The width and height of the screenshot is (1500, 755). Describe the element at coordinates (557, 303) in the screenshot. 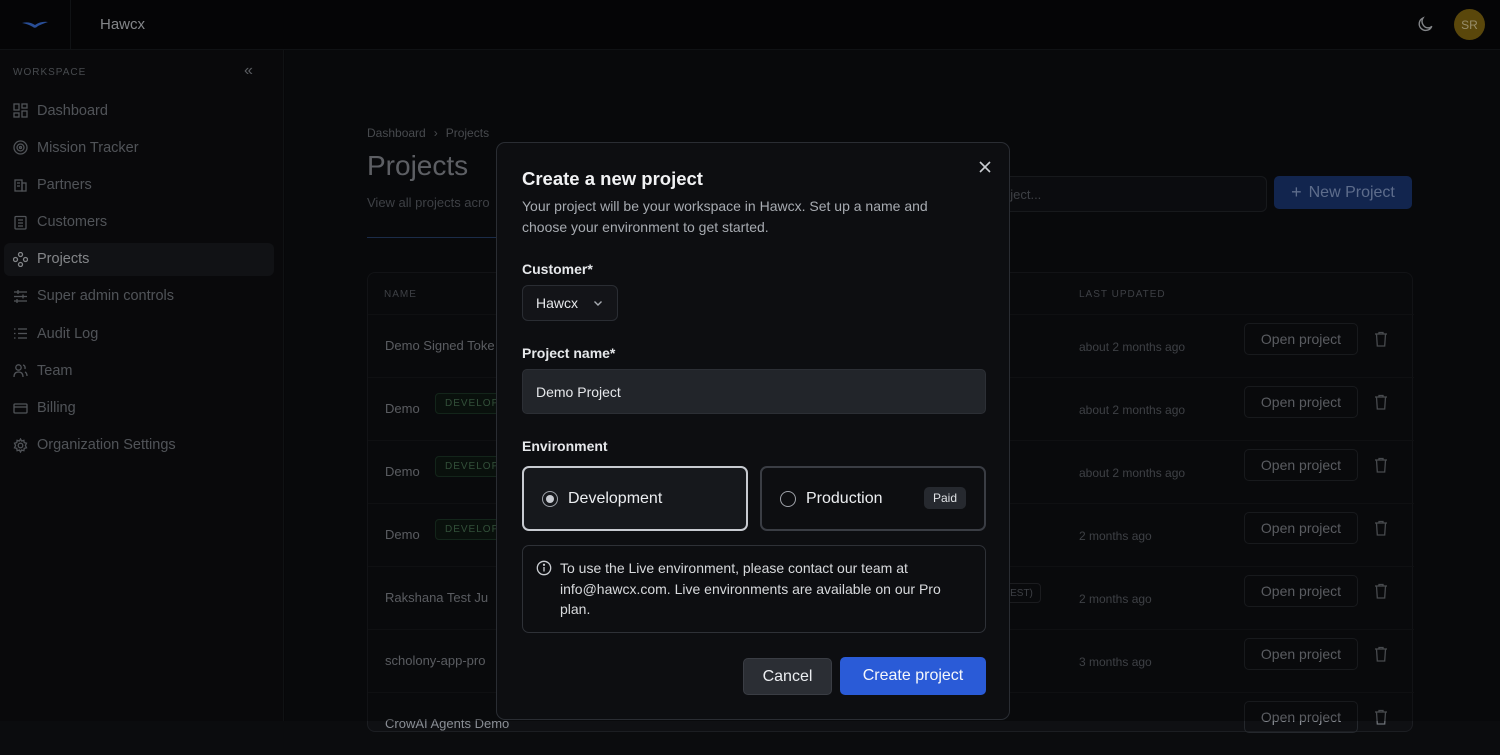

I see `customer-value: Hawcx` at that location.